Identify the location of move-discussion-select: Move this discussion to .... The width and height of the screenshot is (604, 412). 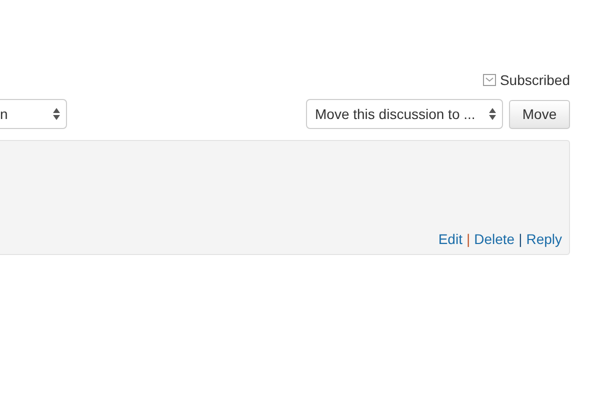
(404, 114).